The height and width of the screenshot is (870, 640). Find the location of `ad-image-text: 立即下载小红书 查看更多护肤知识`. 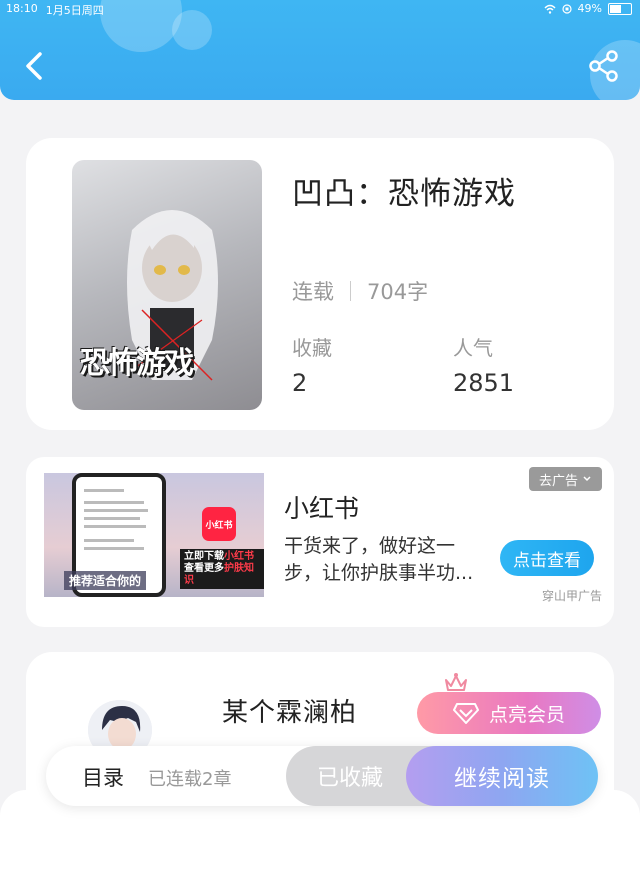

ad-image-text: 立即下载小红书 查看更多护肤知识 is located at coordinates (222, 569).